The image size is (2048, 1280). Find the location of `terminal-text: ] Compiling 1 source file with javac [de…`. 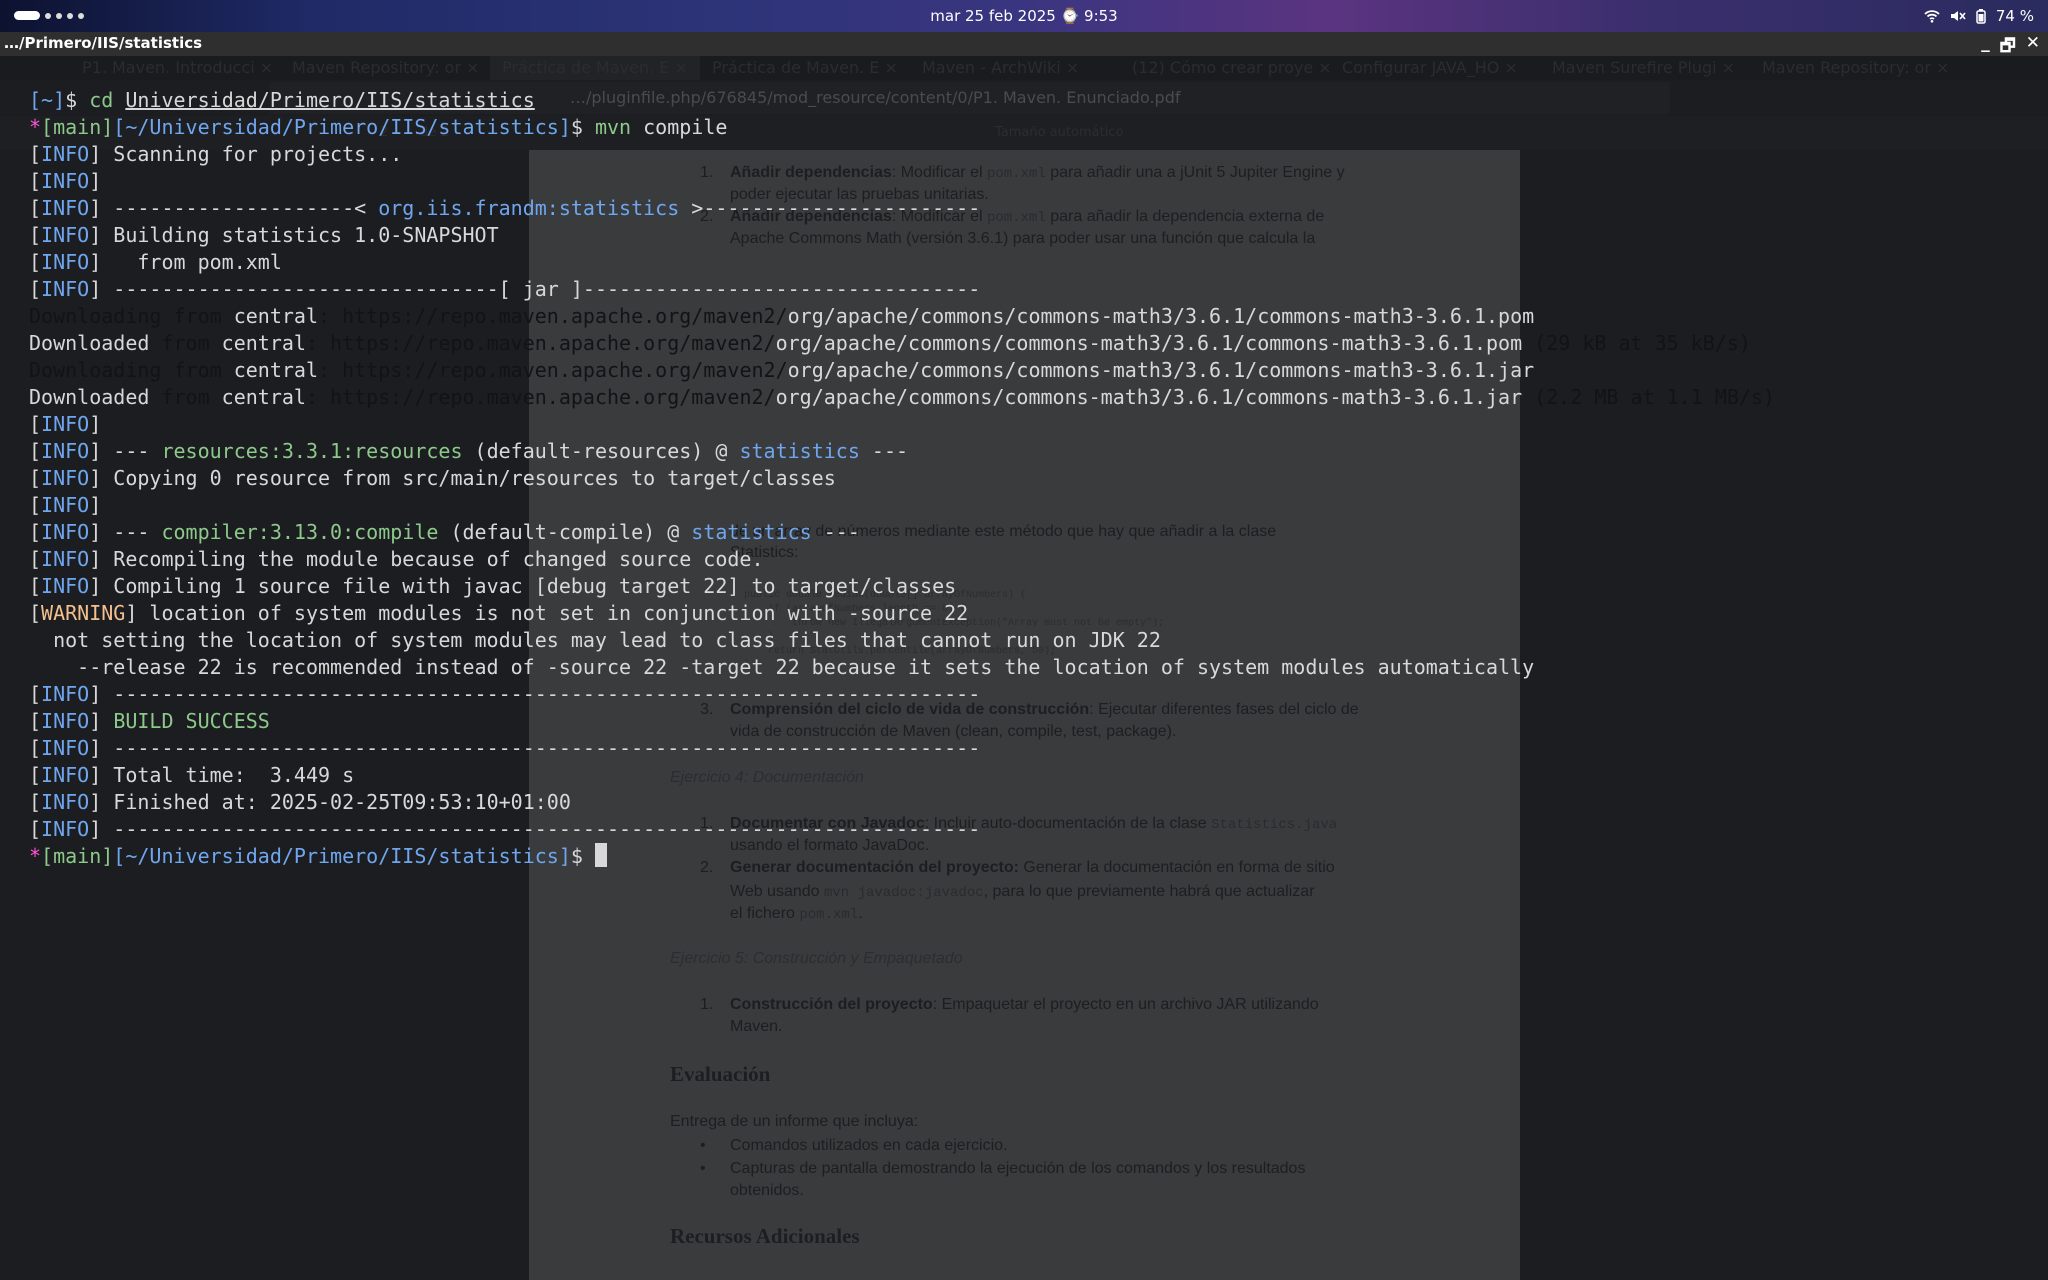

terminal-text: ] Compiling 1 source file with javac [de… is located at coordinates (523, 586).